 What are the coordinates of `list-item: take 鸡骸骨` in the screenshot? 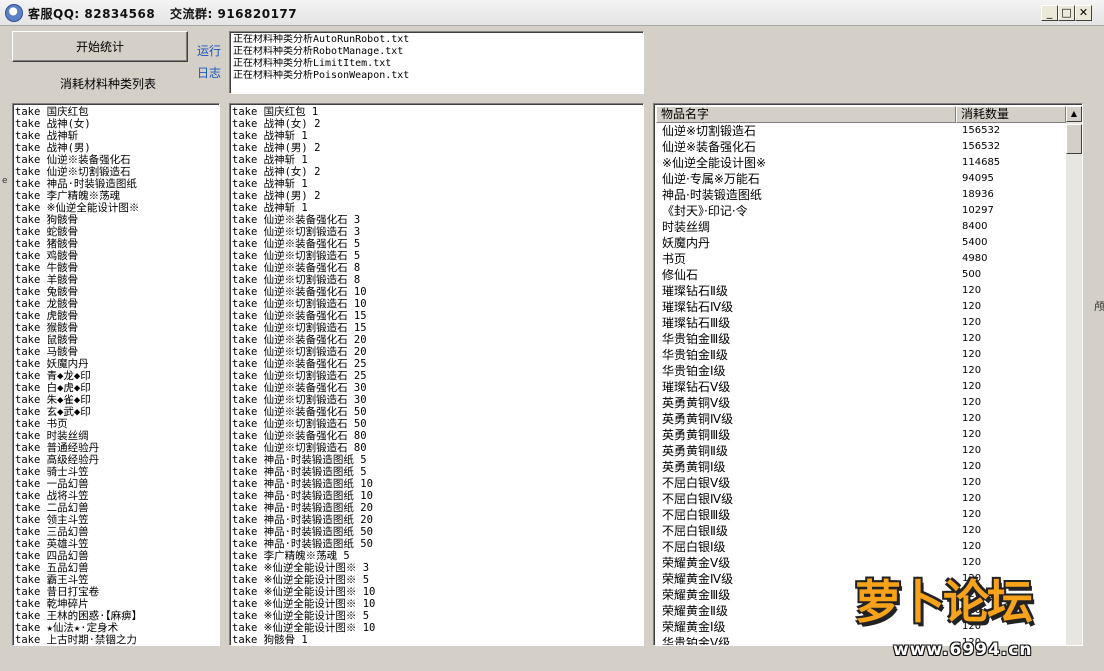 It's located at (116, 256).